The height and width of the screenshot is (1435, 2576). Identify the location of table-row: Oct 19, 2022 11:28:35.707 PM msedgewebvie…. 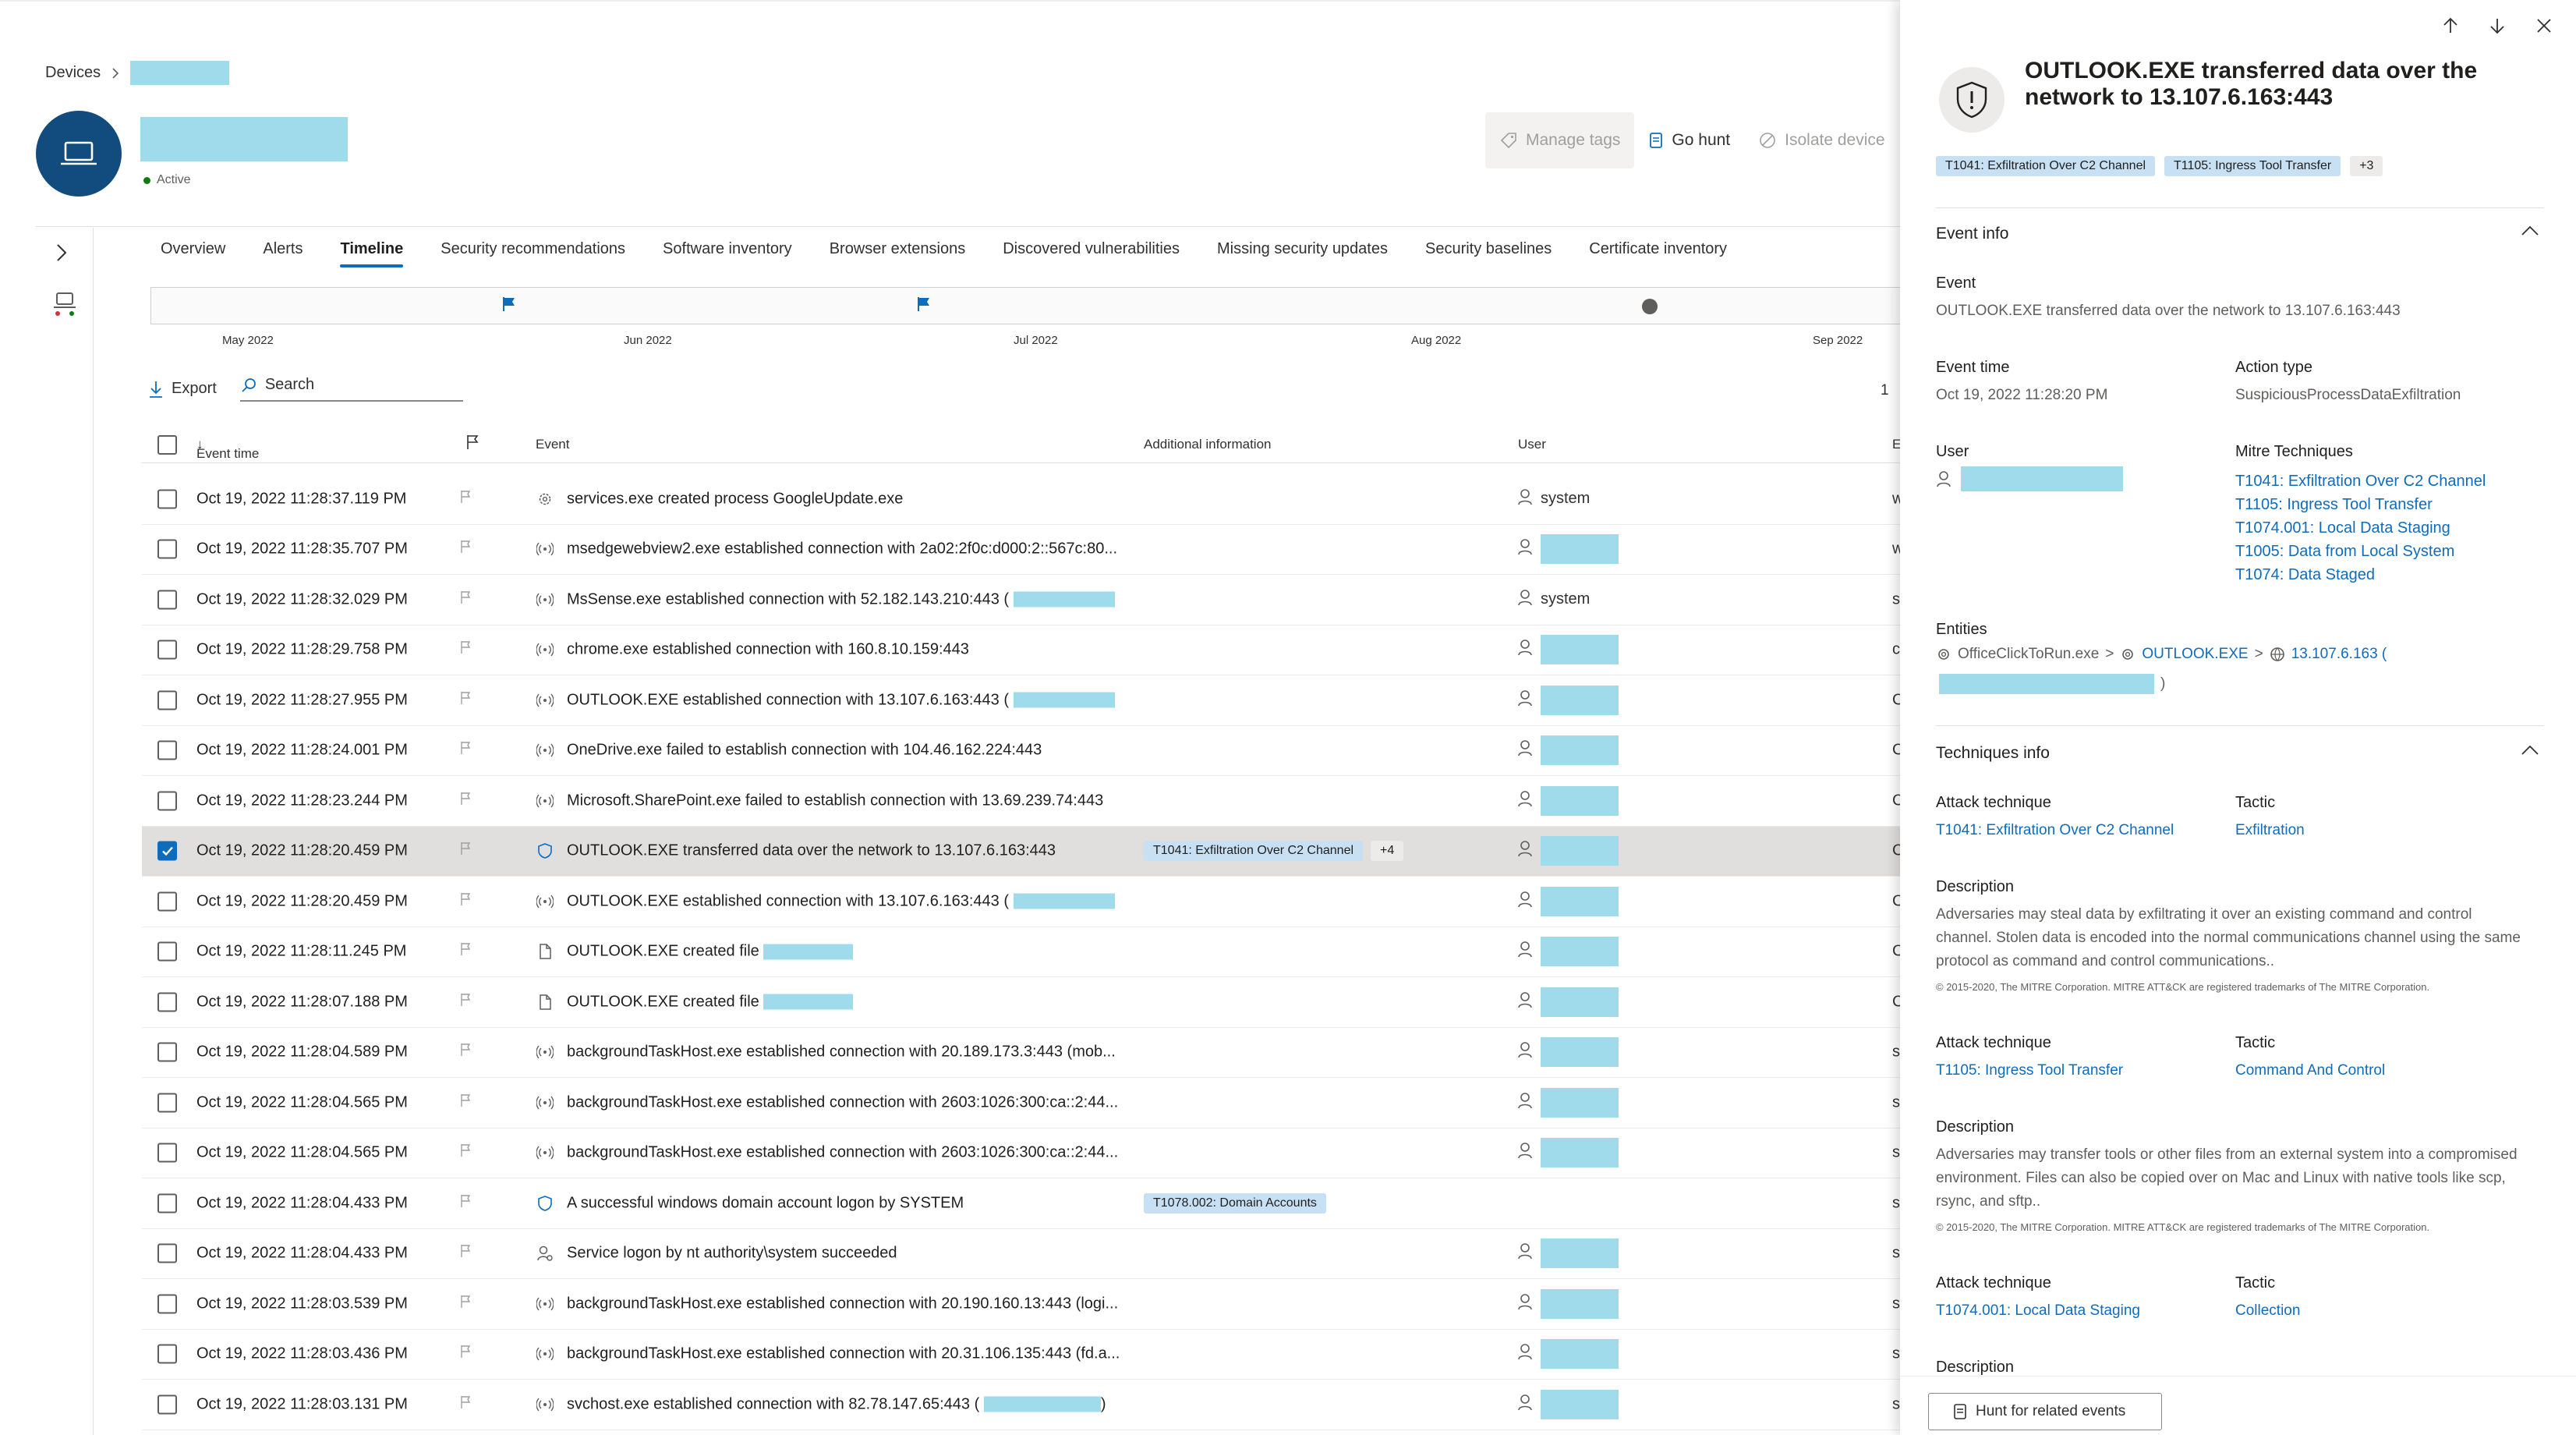
(1022, 550).